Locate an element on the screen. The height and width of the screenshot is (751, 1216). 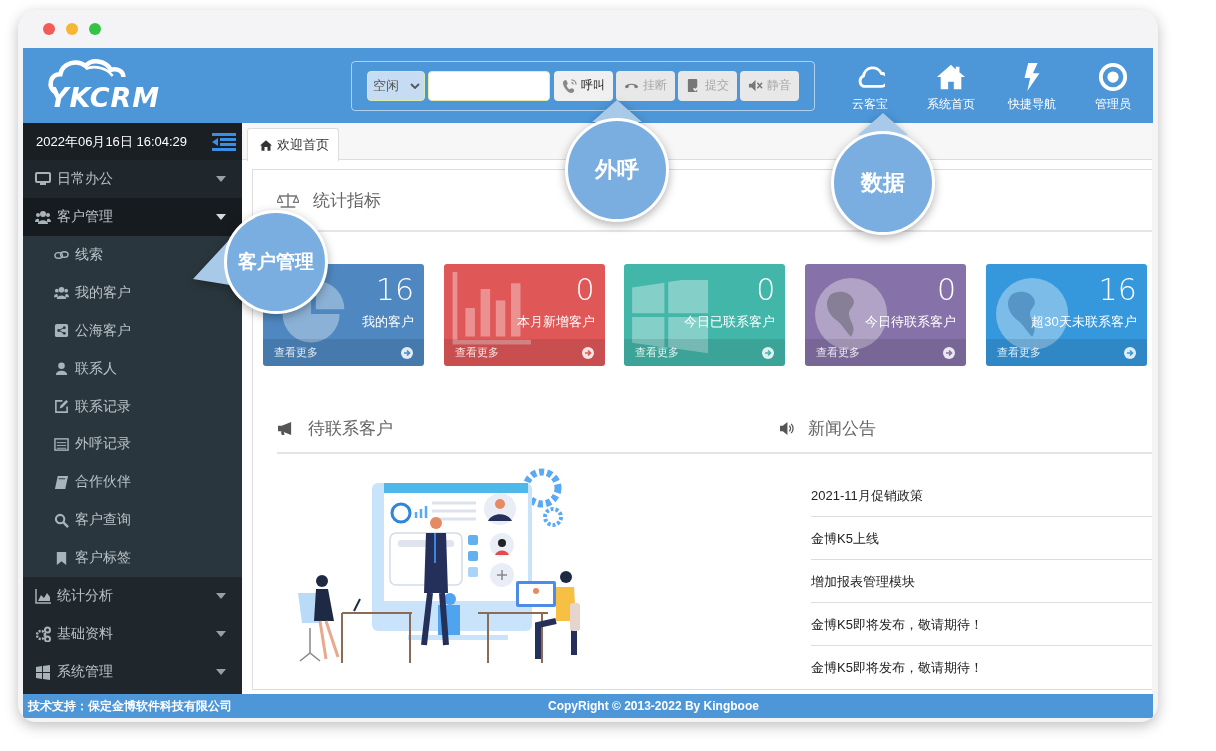
support-text: 技术支持：保定金博软件科技有限公司 is located at coordinates (130, 706).